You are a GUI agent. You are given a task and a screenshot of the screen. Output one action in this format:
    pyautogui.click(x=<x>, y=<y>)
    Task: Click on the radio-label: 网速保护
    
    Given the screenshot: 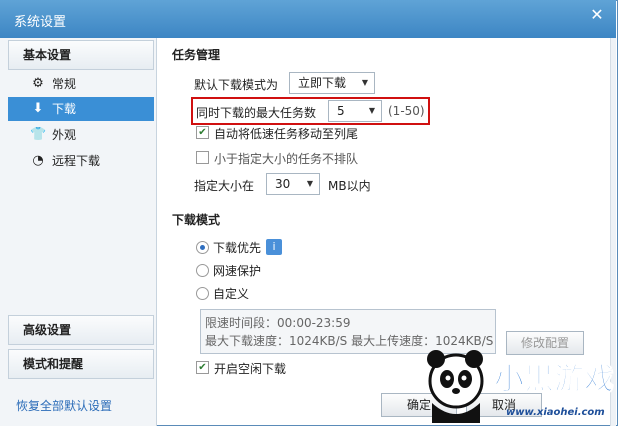 What is the action you would take?
    pyautogui.click(x=237, y=271)
    